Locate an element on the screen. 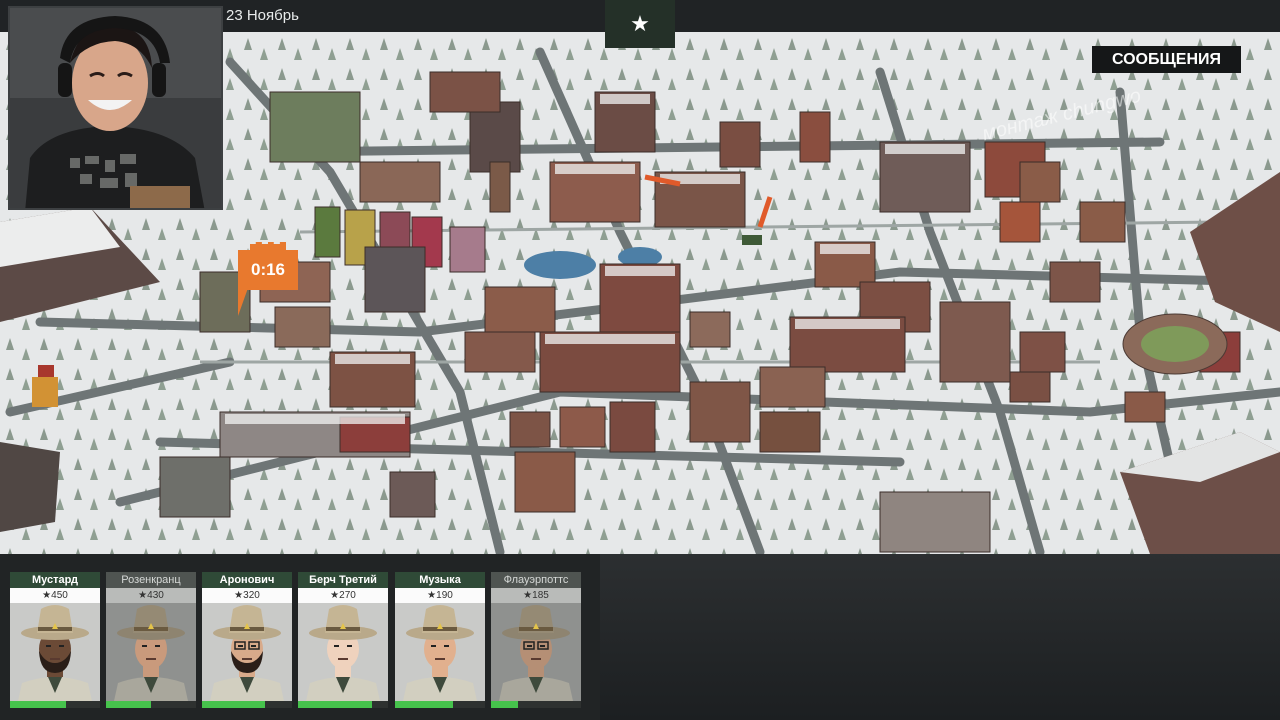 This screenshot has height=720, width=1280. event-timer-marker: 0:16 is located at coordinates (268, 270).